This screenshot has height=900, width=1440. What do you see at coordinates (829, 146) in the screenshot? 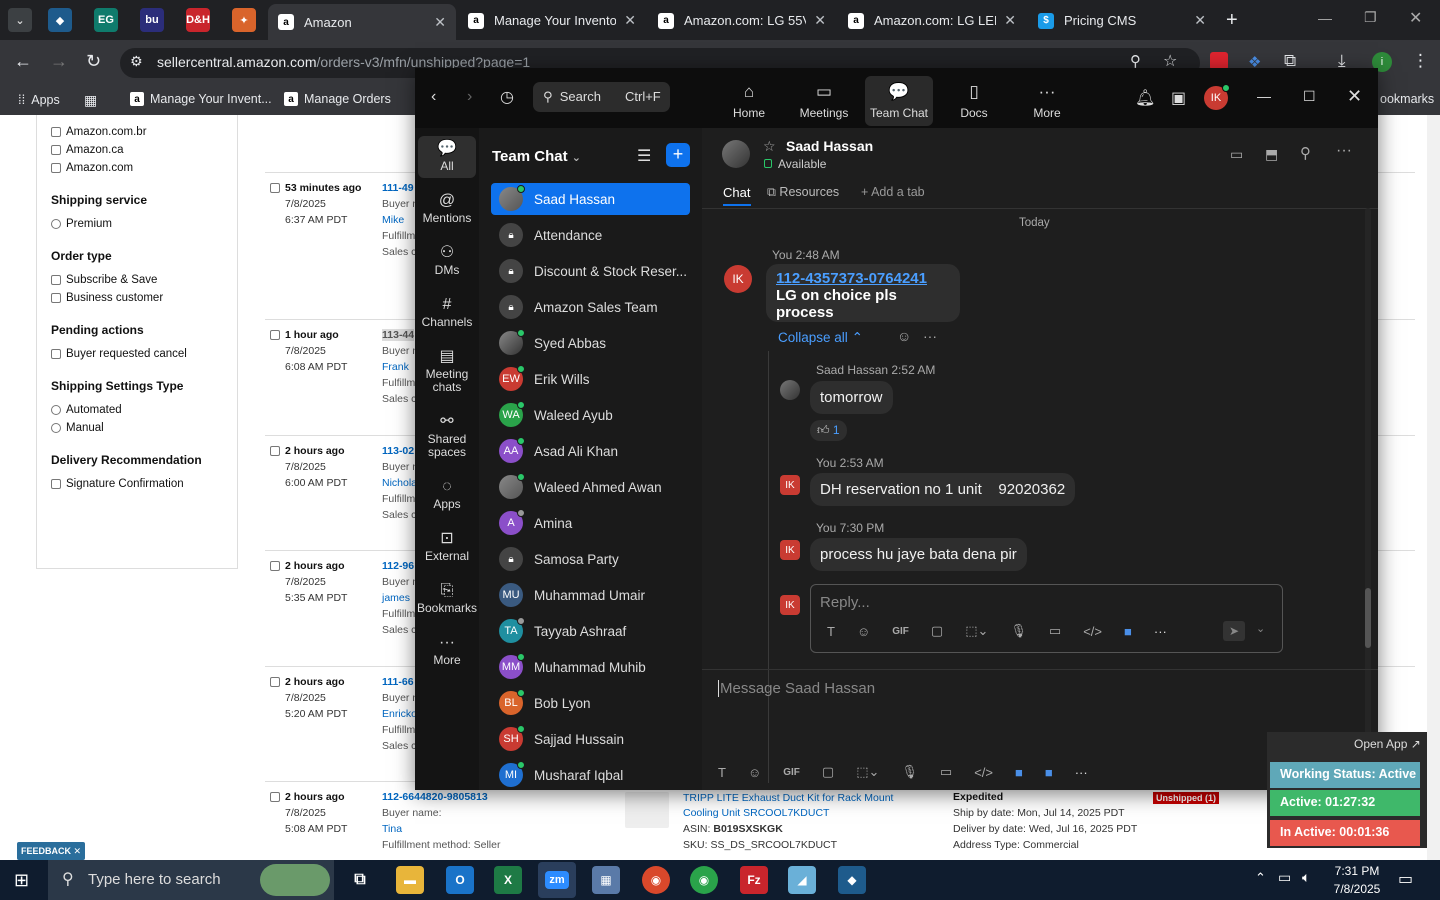
I see `chat-contact-name: Saad Hassan` at bounding box center [829, 146].